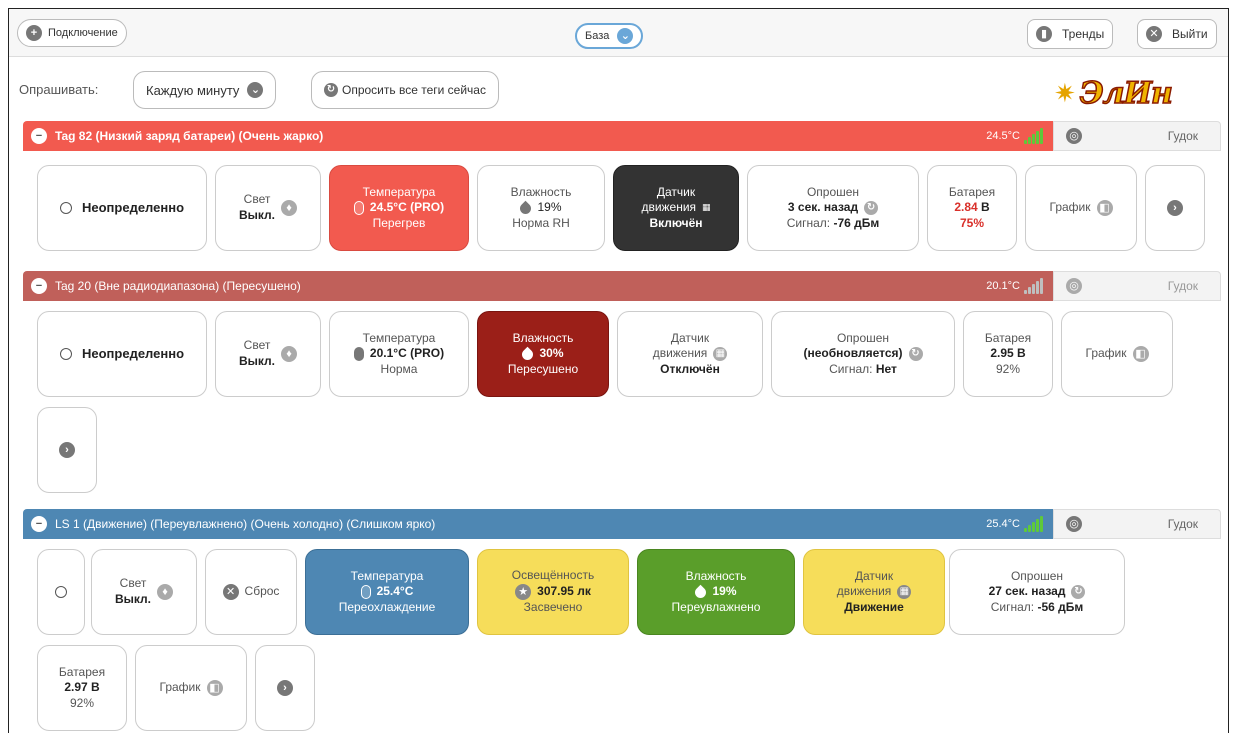  Describe the element at coordinates (523, 592) in the screenshot. I see `star-icon: ★` at that location.